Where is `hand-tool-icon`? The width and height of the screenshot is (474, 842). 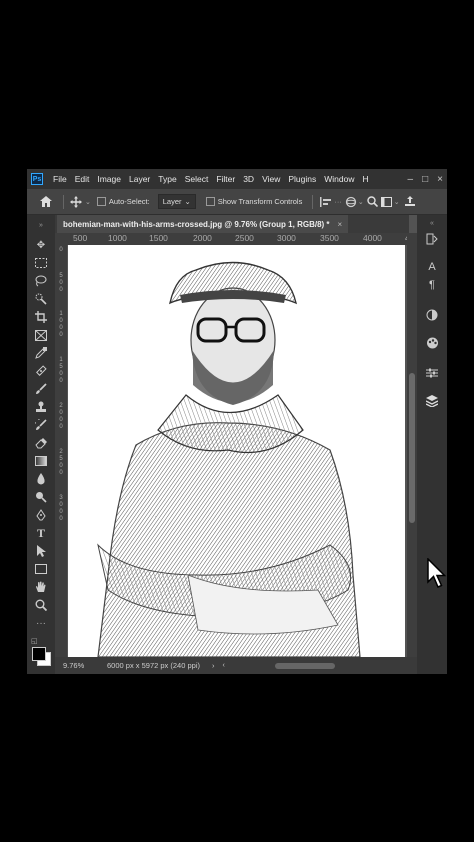
hand-tool-icon is located at coordinates (41, 587).